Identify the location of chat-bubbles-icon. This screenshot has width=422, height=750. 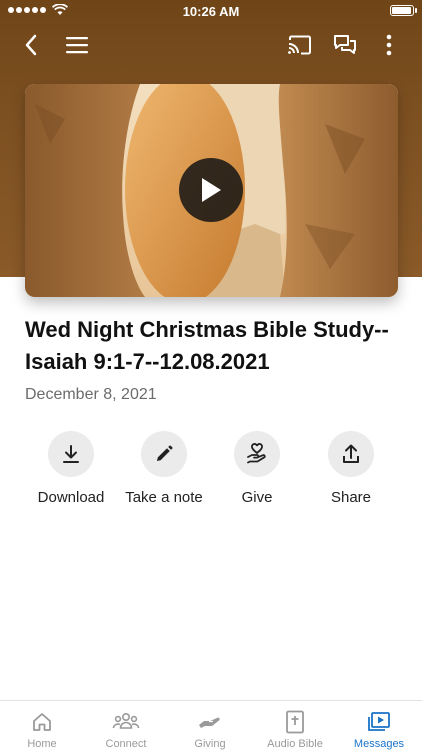
(345, 44).